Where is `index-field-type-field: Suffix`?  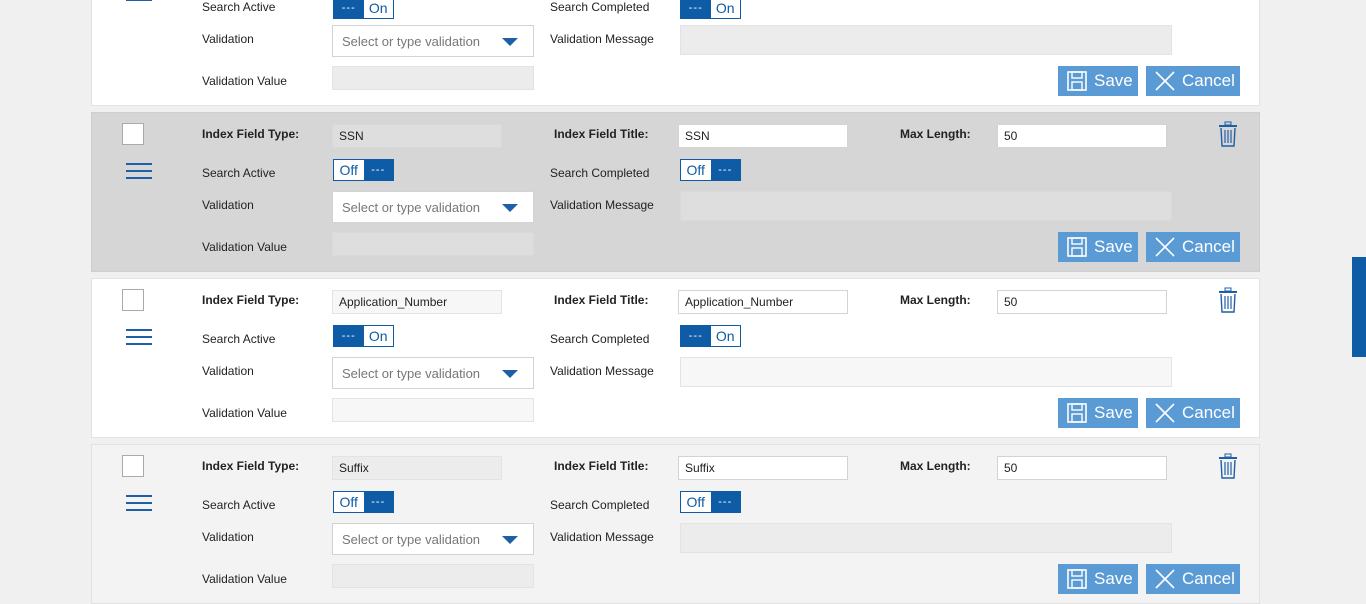 index-field-type-field: Suffix is located at coordinates (417, 468).